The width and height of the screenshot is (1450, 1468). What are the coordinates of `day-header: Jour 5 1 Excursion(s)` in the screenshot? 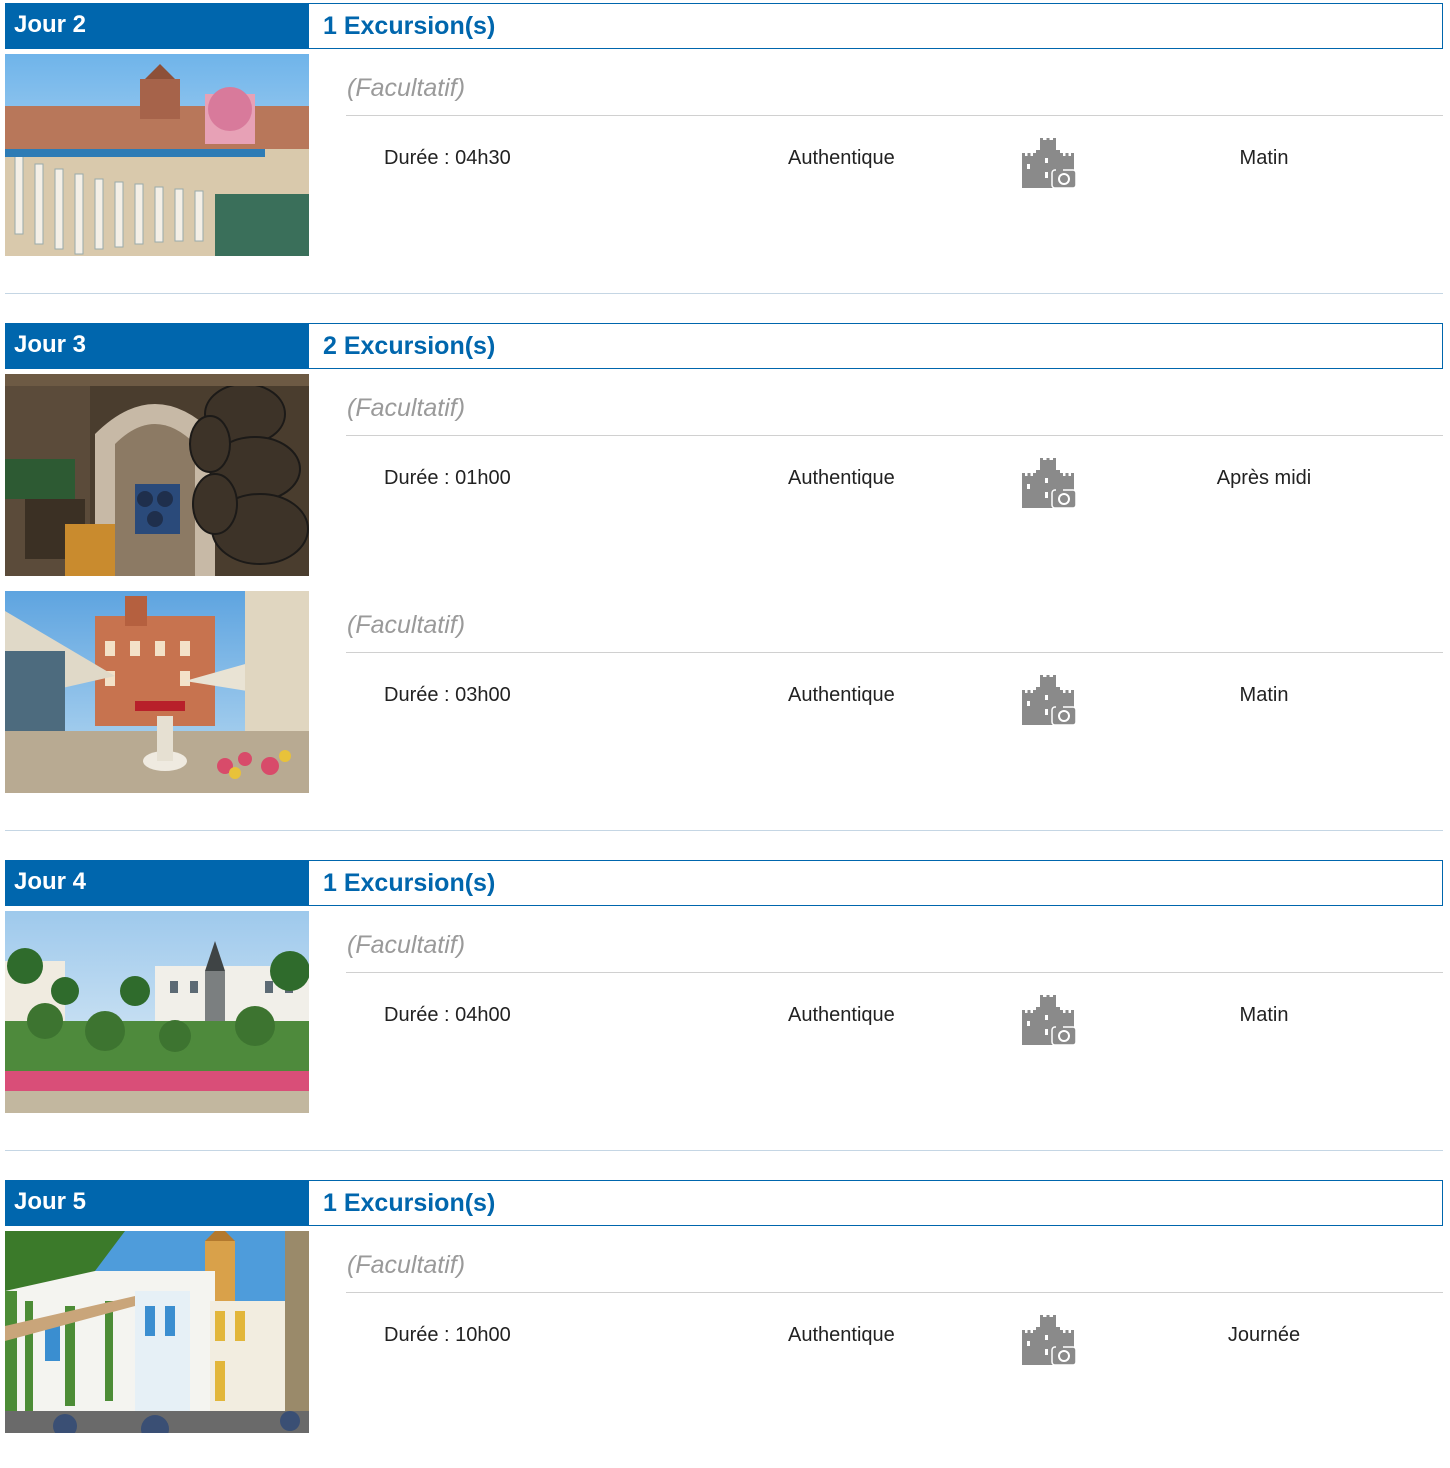 It's located at (724, 1203).